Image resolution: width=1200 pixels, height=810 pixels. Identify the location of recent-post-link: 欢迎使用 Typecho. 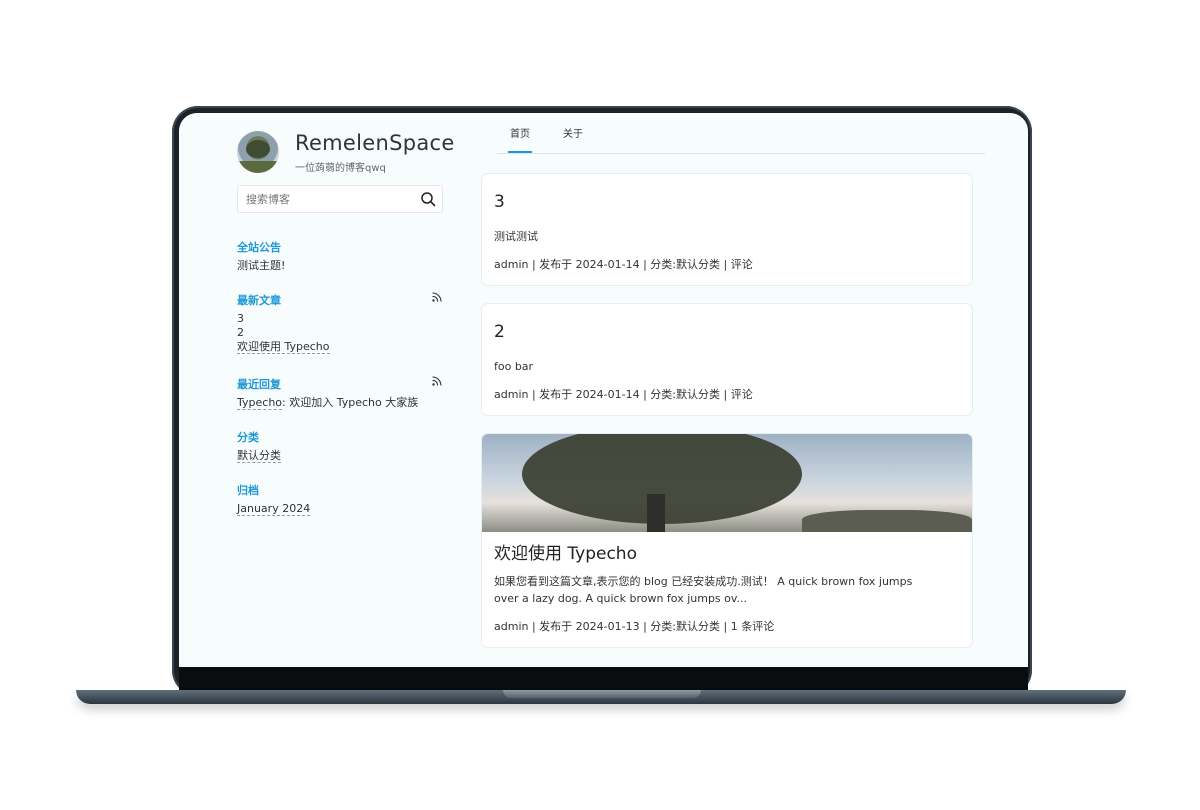
(339, 347).